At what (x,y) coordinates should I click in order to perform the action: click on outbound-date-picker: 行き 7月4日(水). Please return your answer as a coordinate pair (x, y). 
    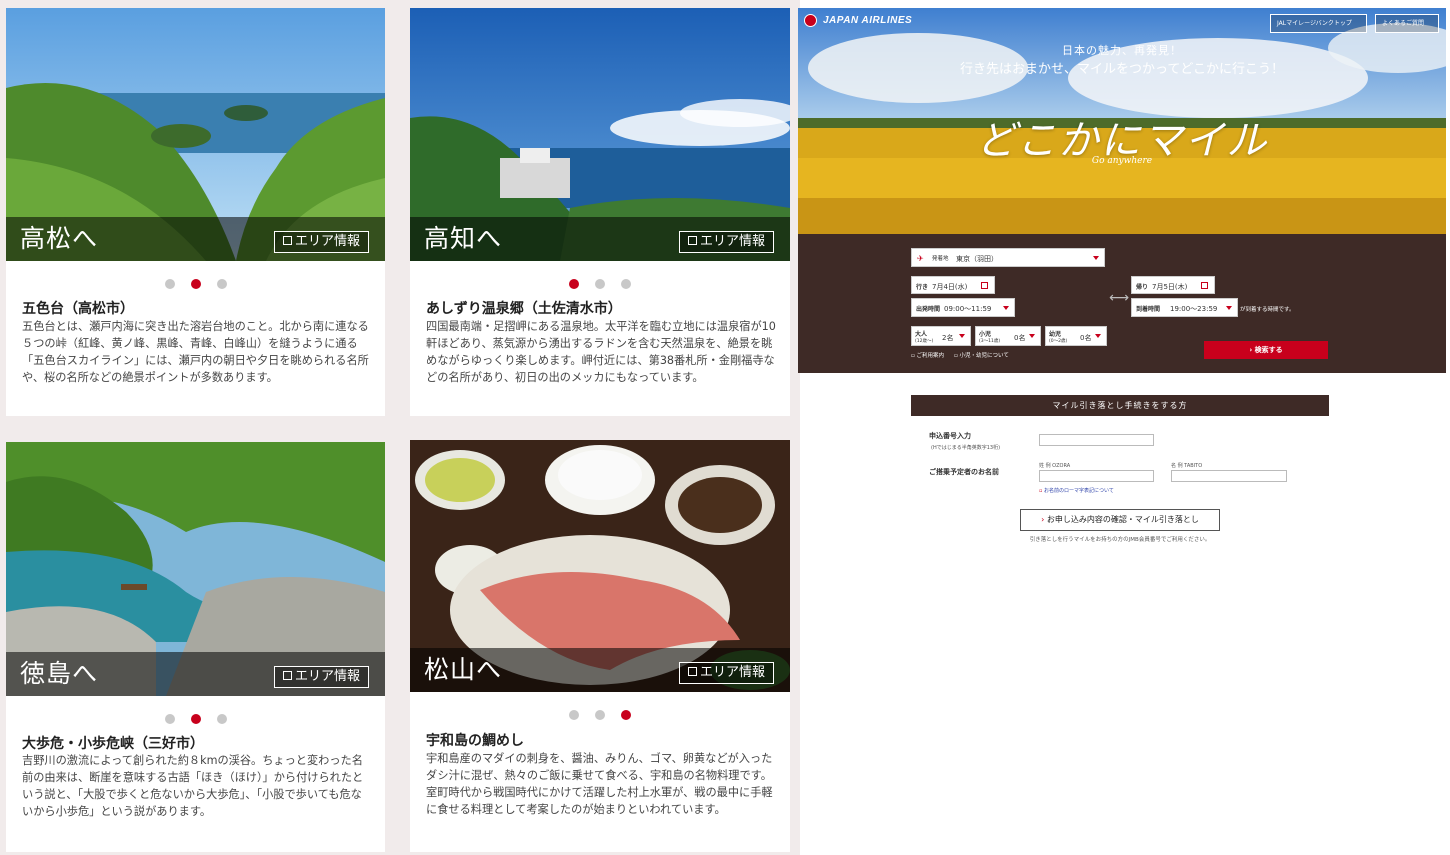
    Looking at the image, I should click on (953, 285).